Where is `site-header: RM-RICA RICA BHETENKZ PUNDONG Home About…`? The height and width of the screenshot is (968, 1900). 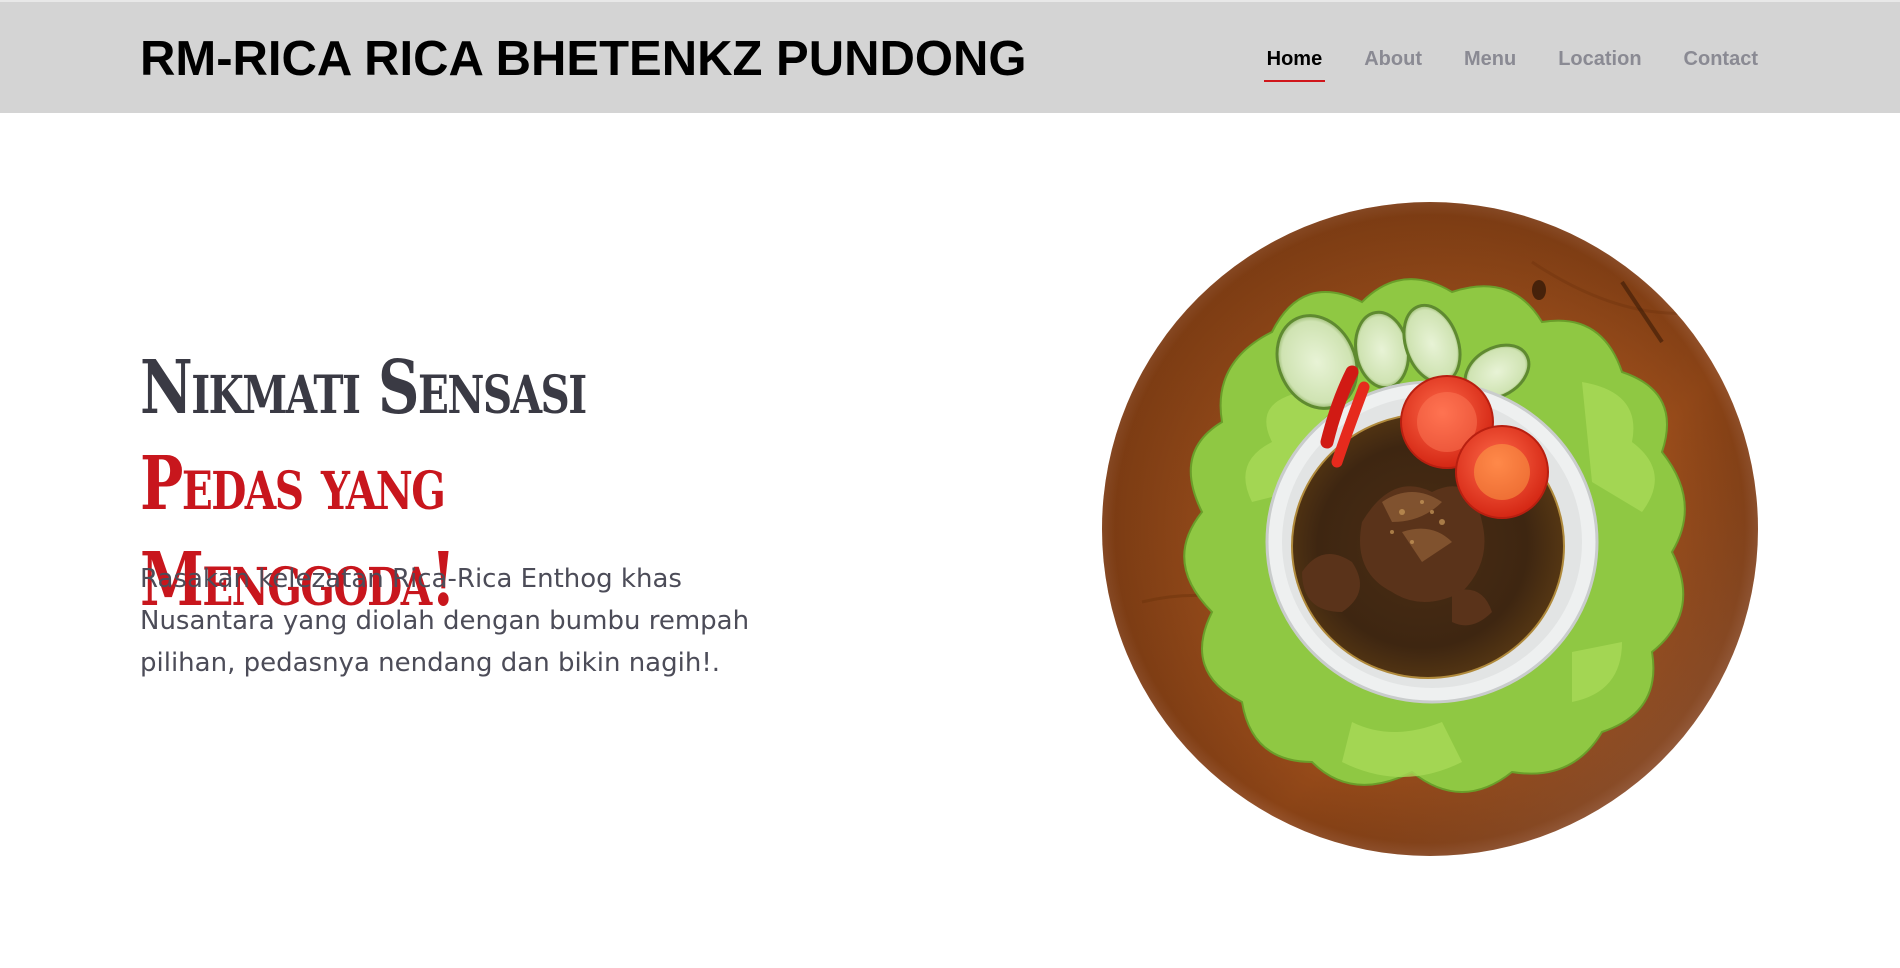 site-header: RM-RICA RICA BHETENKZ PUNDONG Home About… is located at coordinates (950, 56).